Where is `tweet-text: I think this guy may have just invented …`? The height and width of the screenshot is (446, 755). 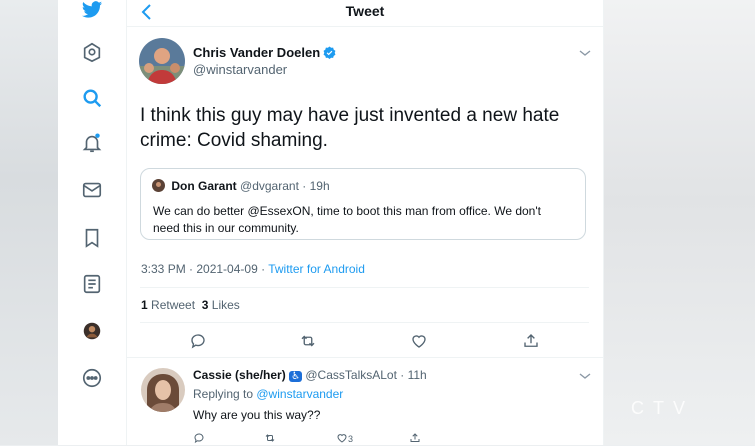 tweet-text: I think this guy may have just invented … is located at coordinates (350, 128).